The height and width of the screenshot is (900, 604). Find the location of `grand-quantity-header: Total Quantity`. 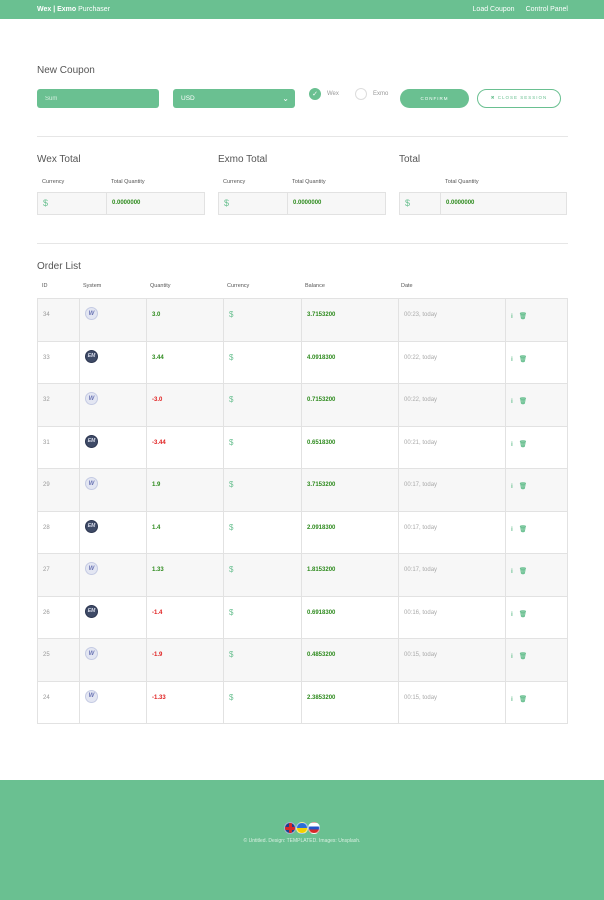

grand-quantity-header: Total Quantity is located at coordinates (462, 182).